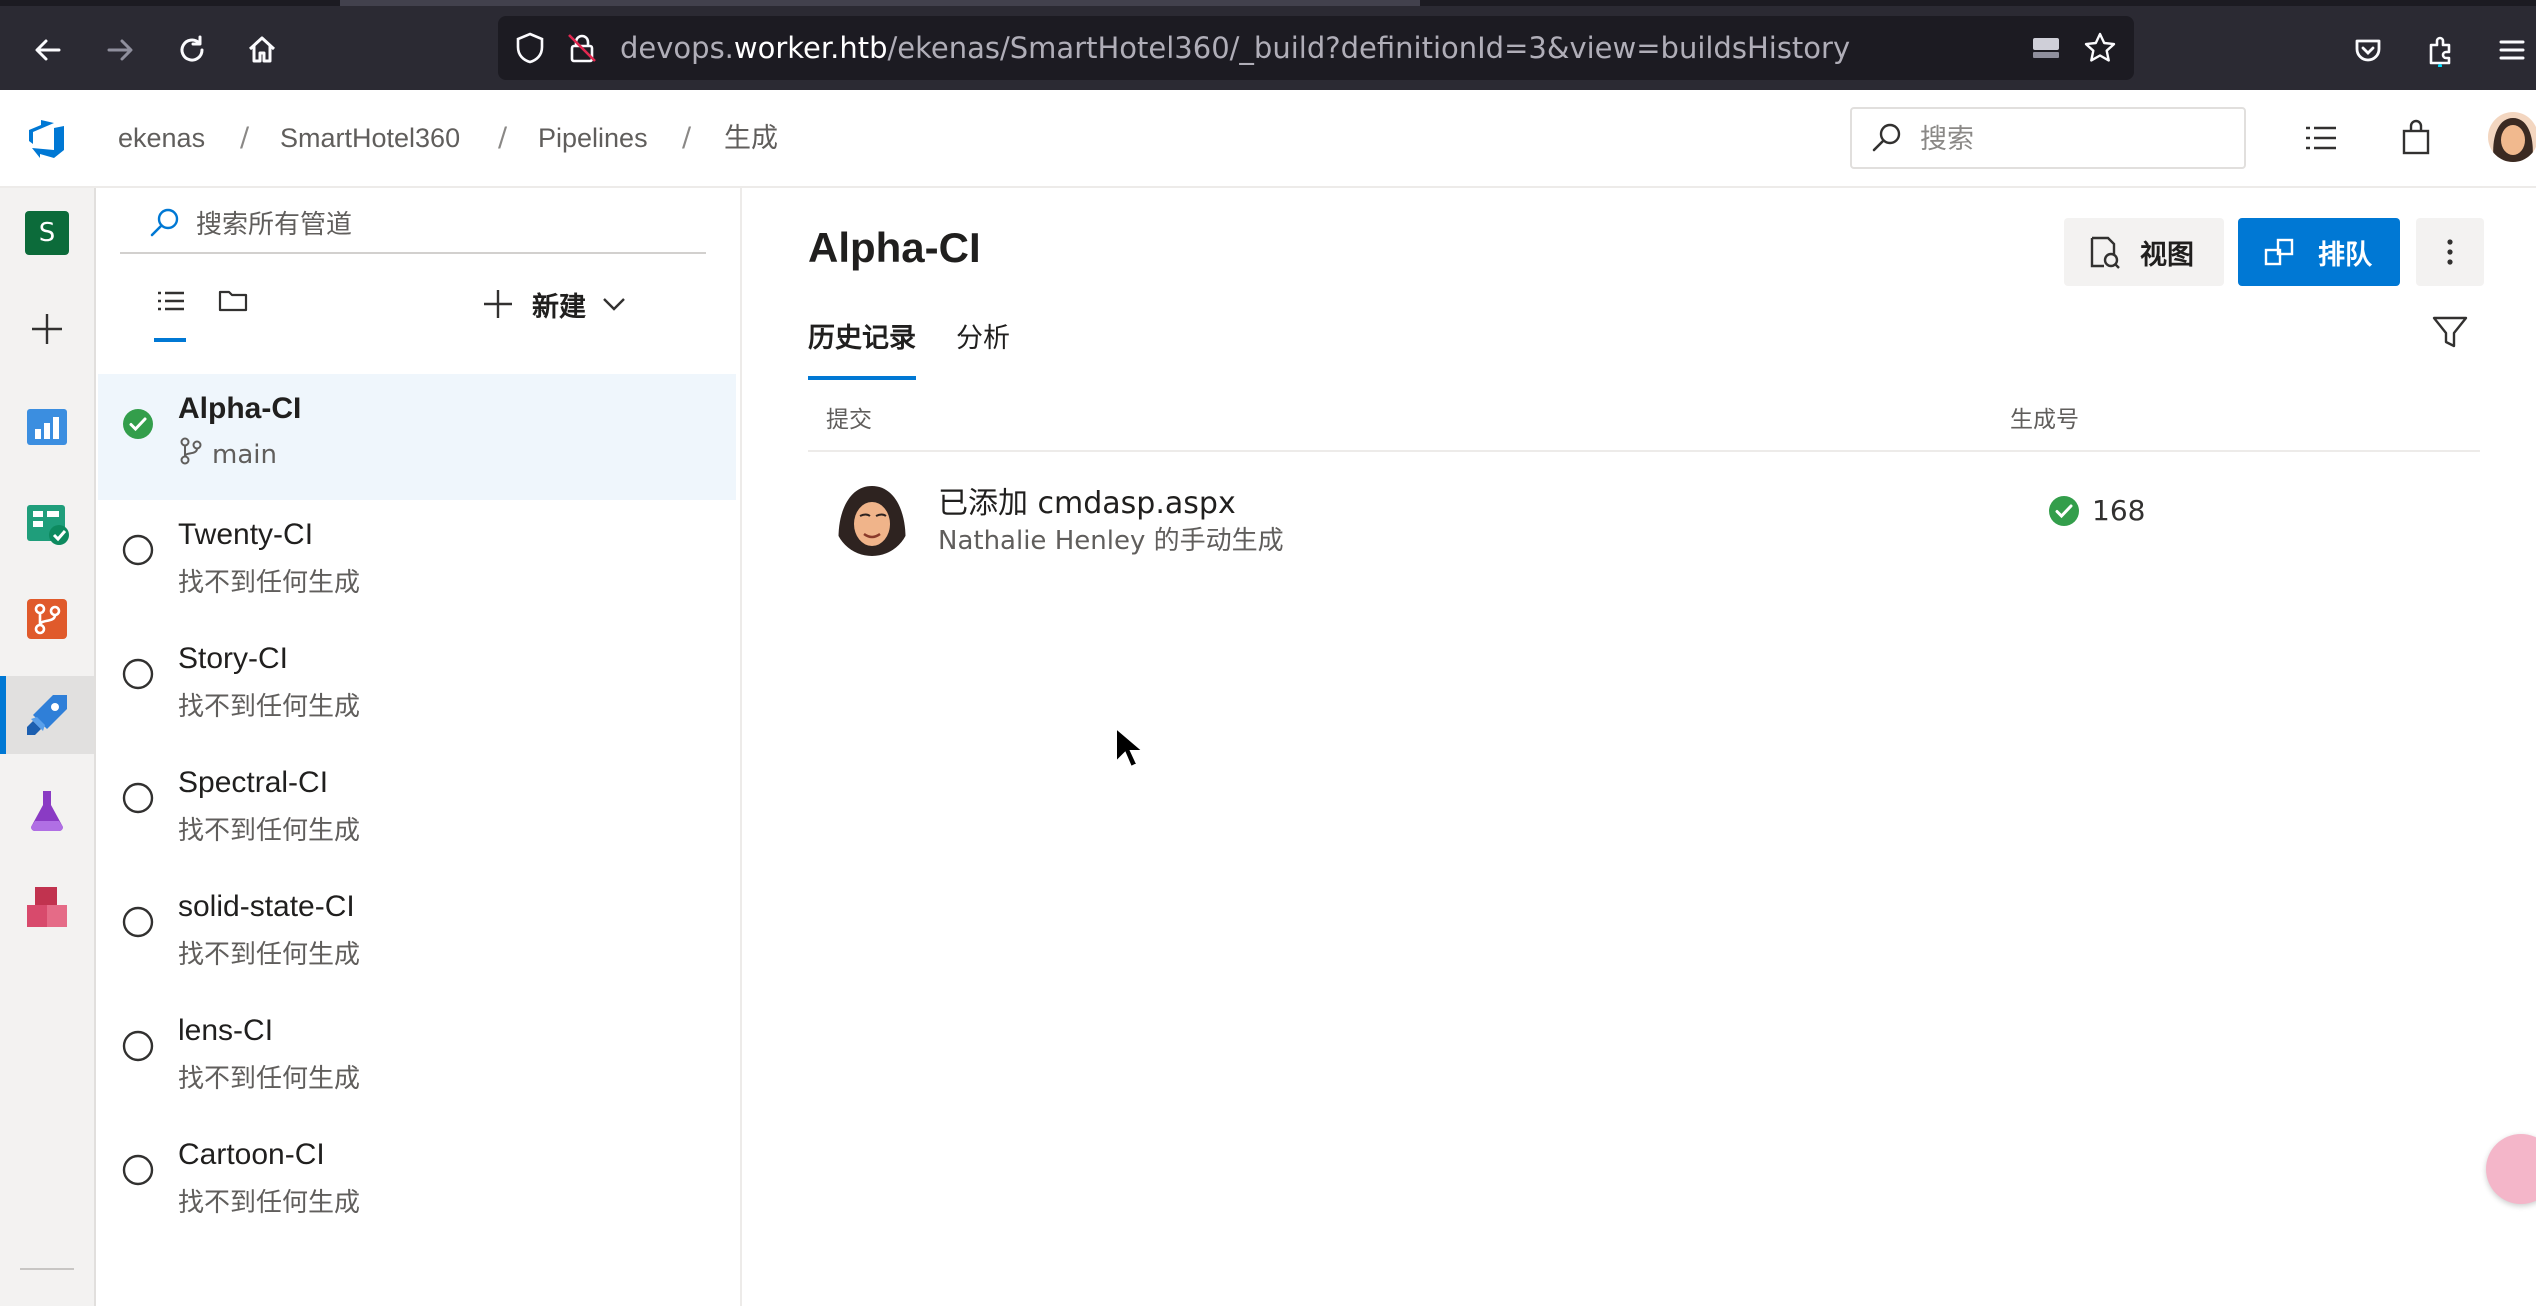  I want to click on queue-icon, so click(2279, 252).